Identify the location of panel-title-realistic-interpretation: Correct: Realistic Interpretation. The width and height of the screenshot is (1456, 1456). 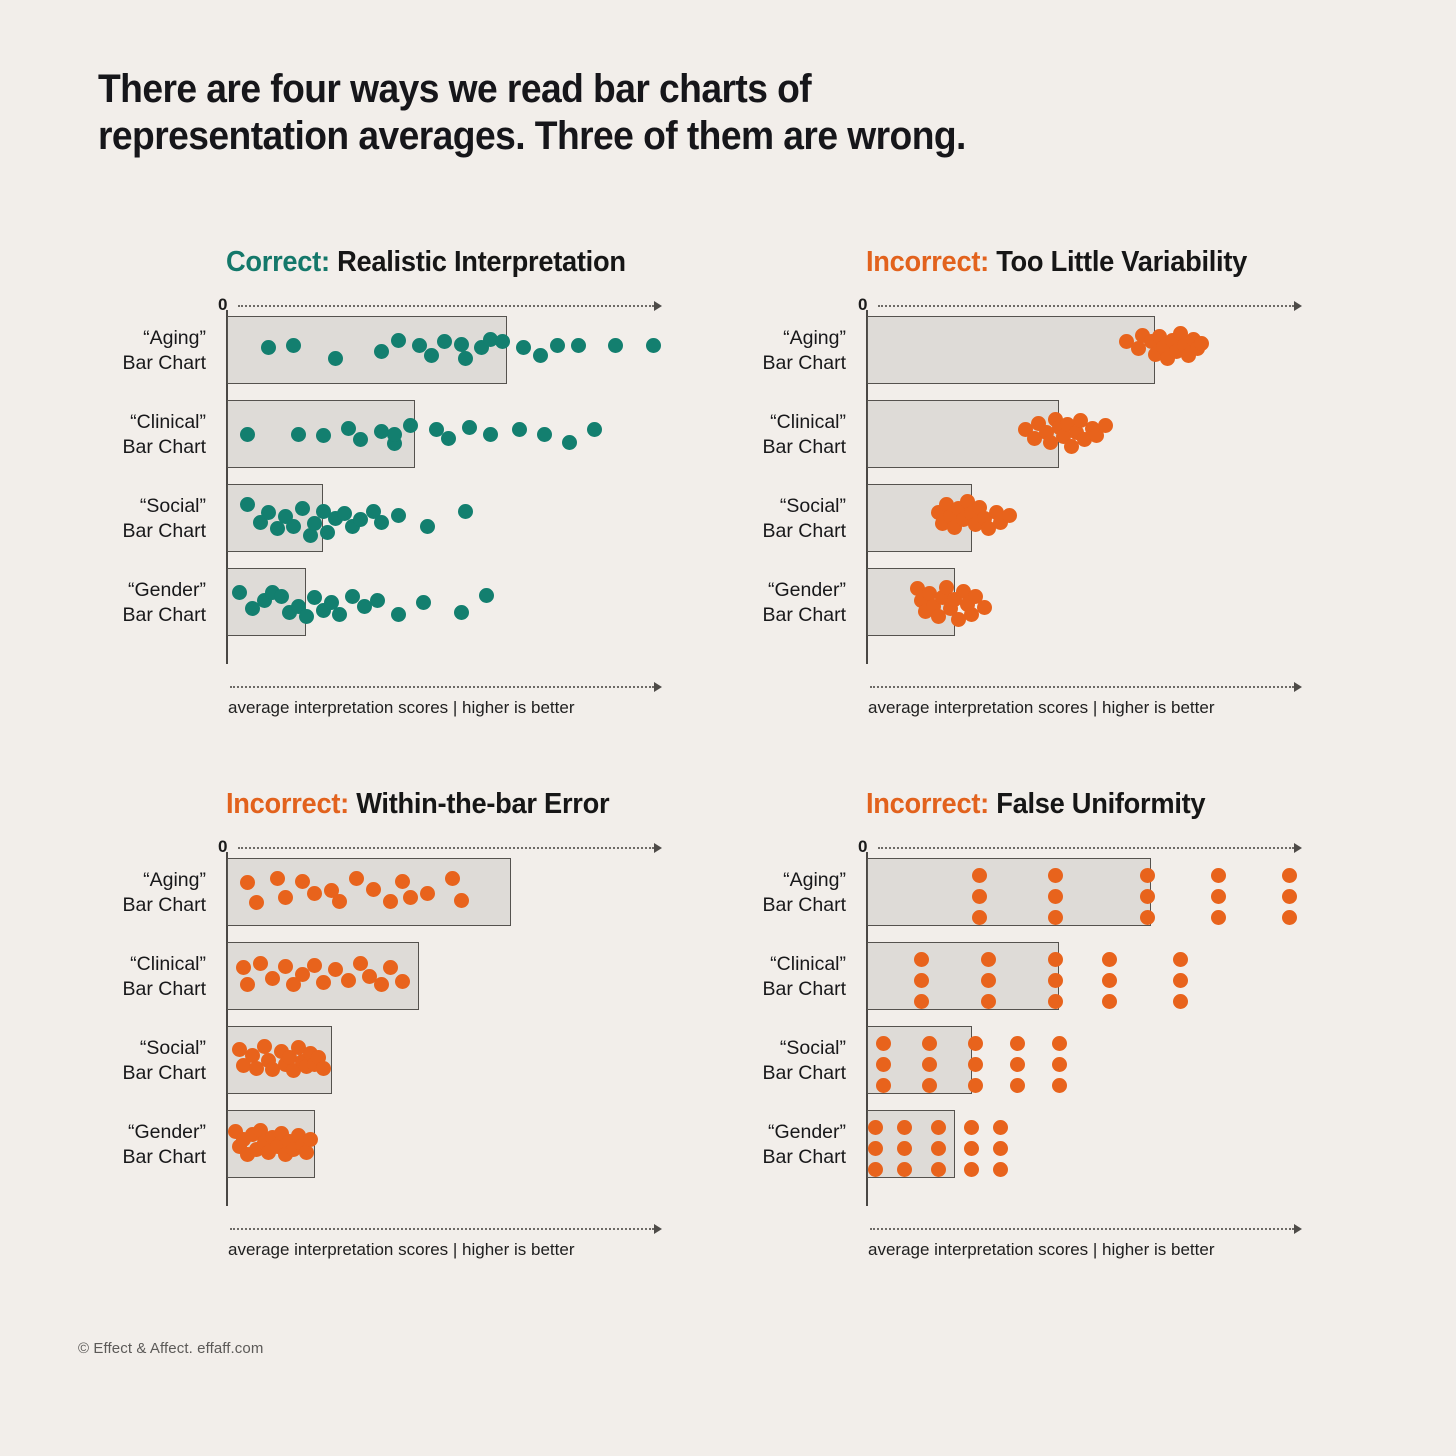
(426, 262).